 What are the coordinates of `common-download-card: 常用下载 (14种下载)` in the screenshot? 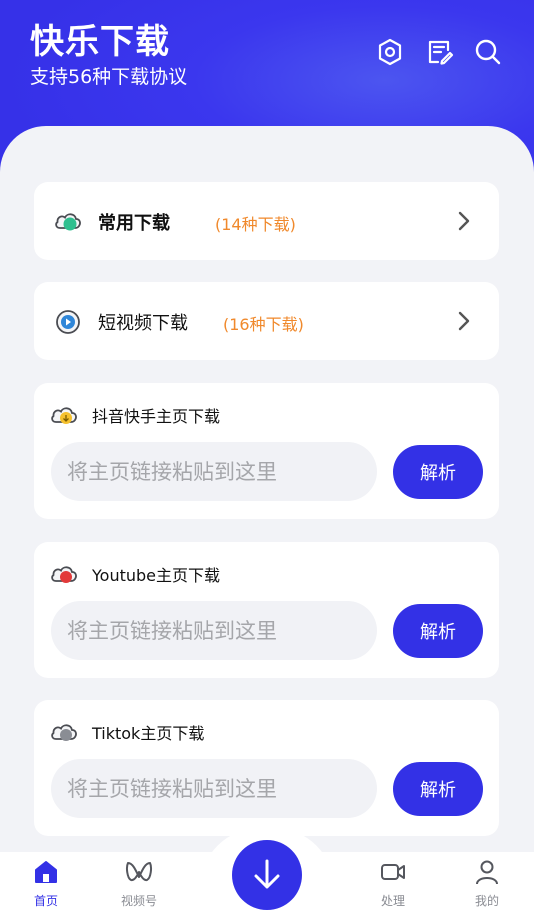 It's located at (266, 221).